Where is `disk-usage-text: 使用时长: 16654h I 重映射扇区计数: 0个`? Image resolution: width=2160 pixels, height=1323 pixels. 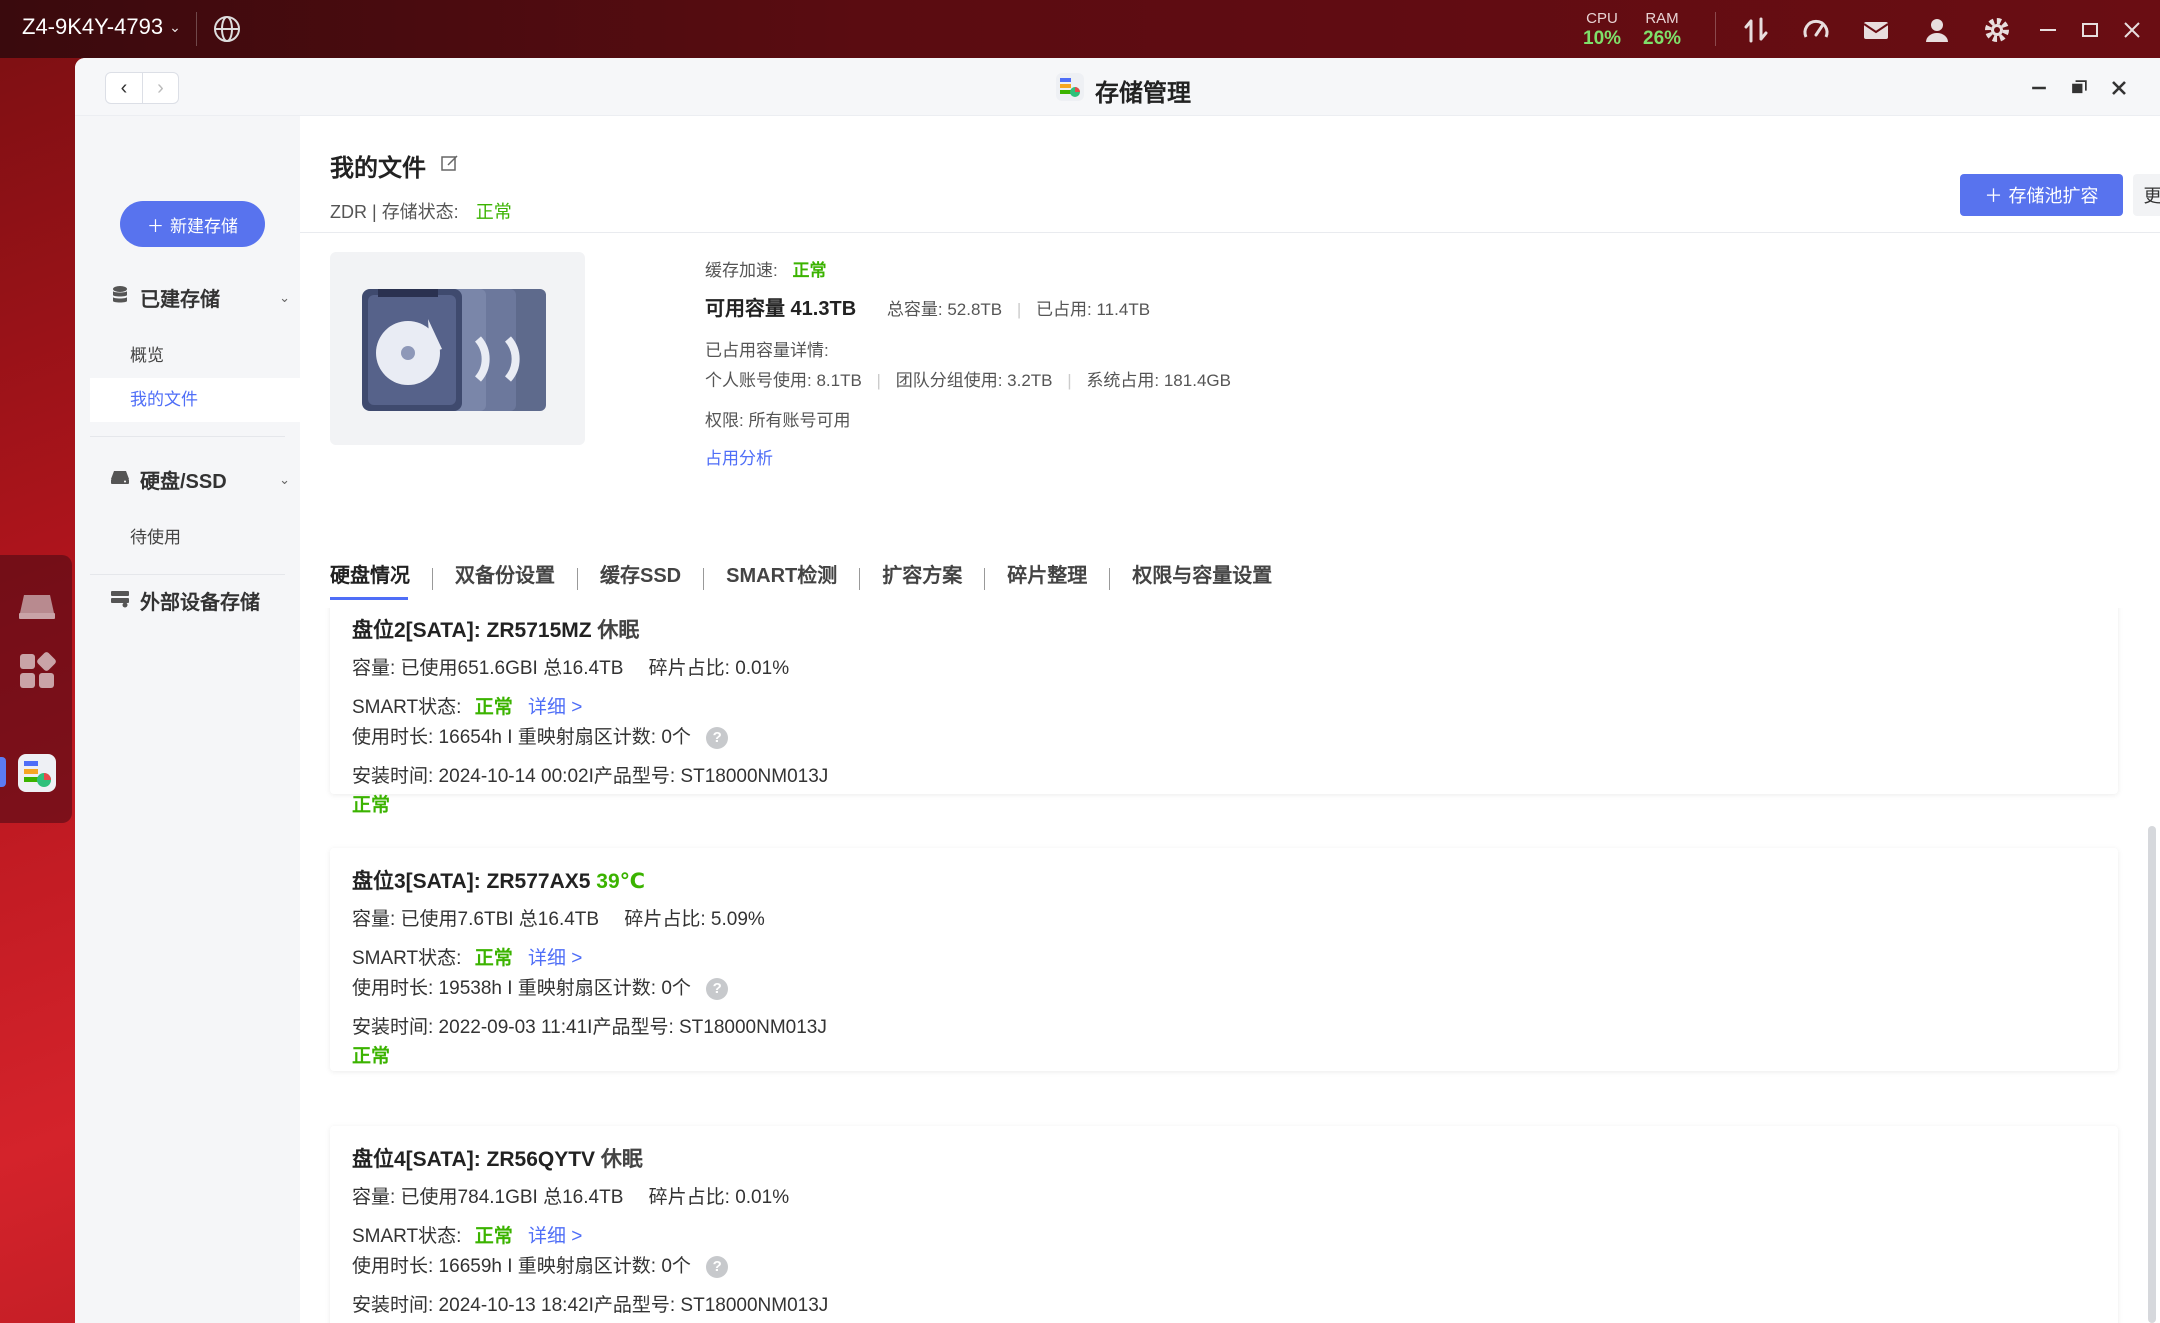 disk-usage-text: 使用时长: 16654h I 重映射扇区计数: 0个 is located at coordinates (521, 737).